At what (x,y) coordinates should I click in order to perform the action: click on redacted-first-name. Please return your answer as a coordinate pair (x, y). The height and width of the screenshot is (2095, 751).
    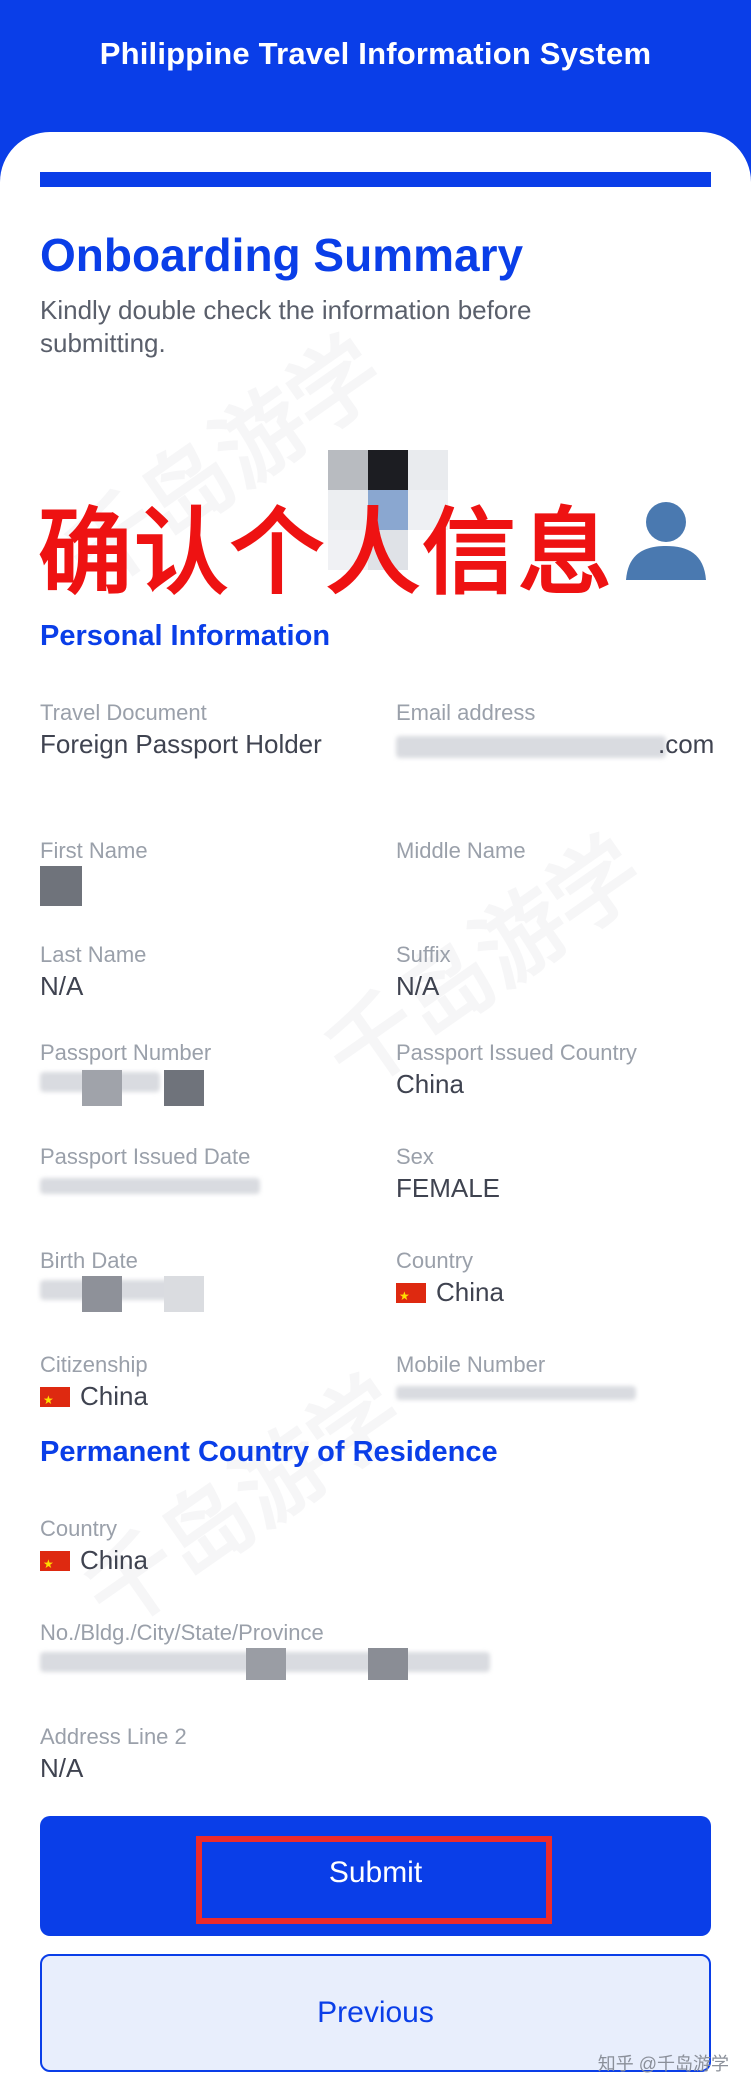
    Looking at the image, I should click on (61, 886).